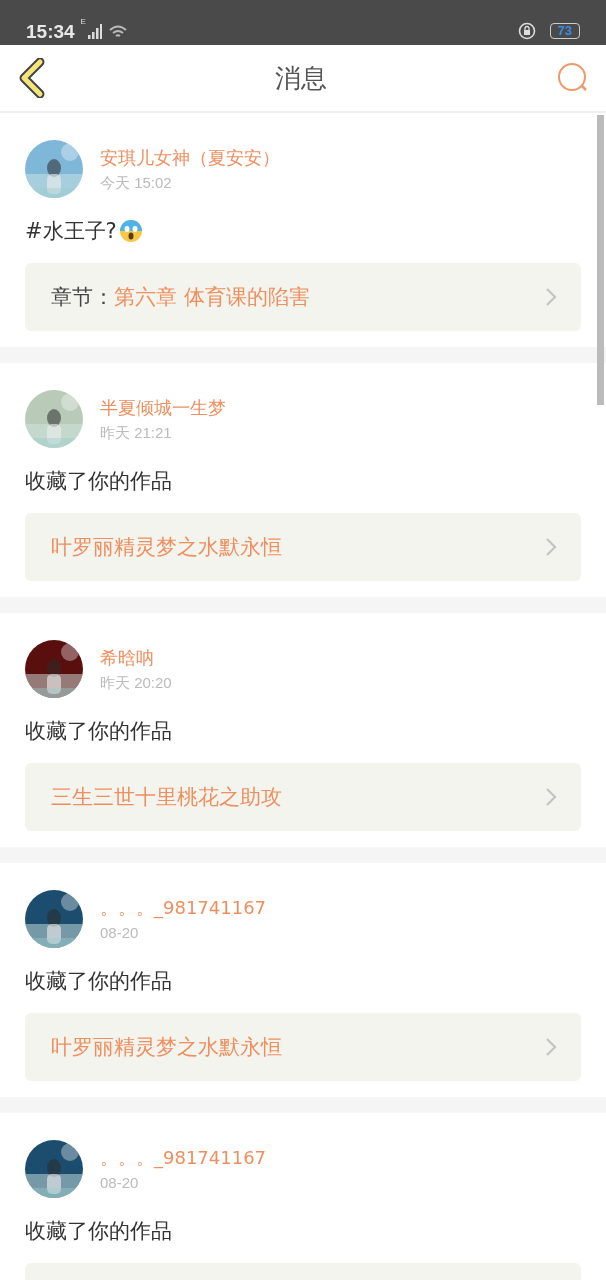  What do you see at coordinates (303, 797) in the screenshot?
I see `work-link: 三生三世十里桃花之助攻` at bounding box center [303, 797].